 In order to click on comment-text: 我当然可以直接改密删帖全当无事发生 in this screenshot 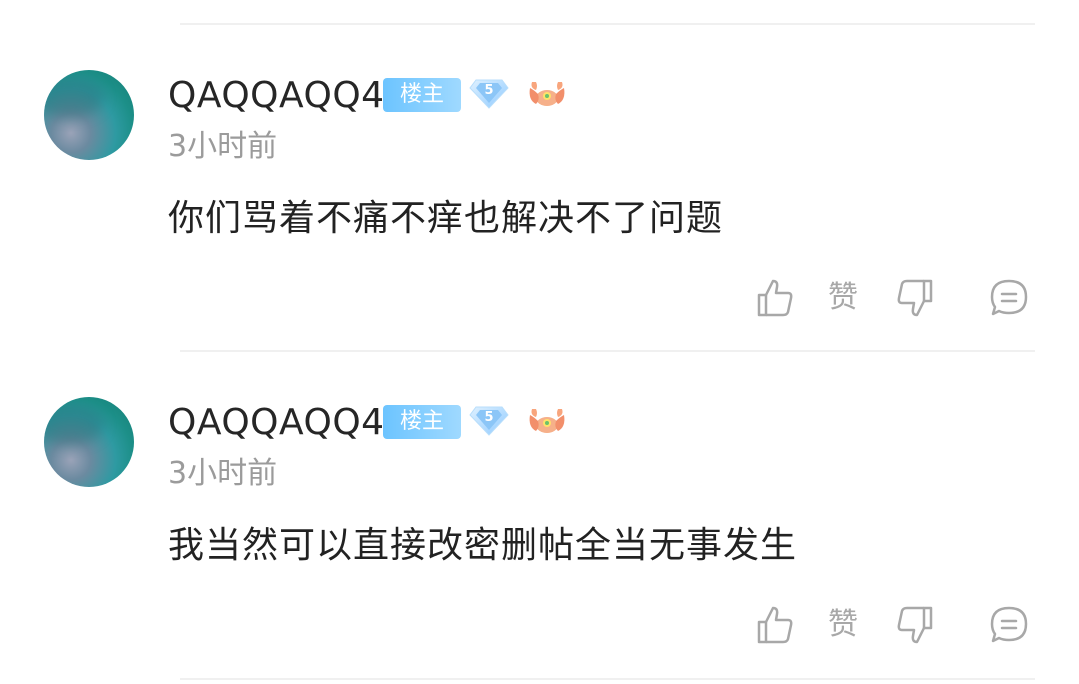, I will do `click(483, 545)`.